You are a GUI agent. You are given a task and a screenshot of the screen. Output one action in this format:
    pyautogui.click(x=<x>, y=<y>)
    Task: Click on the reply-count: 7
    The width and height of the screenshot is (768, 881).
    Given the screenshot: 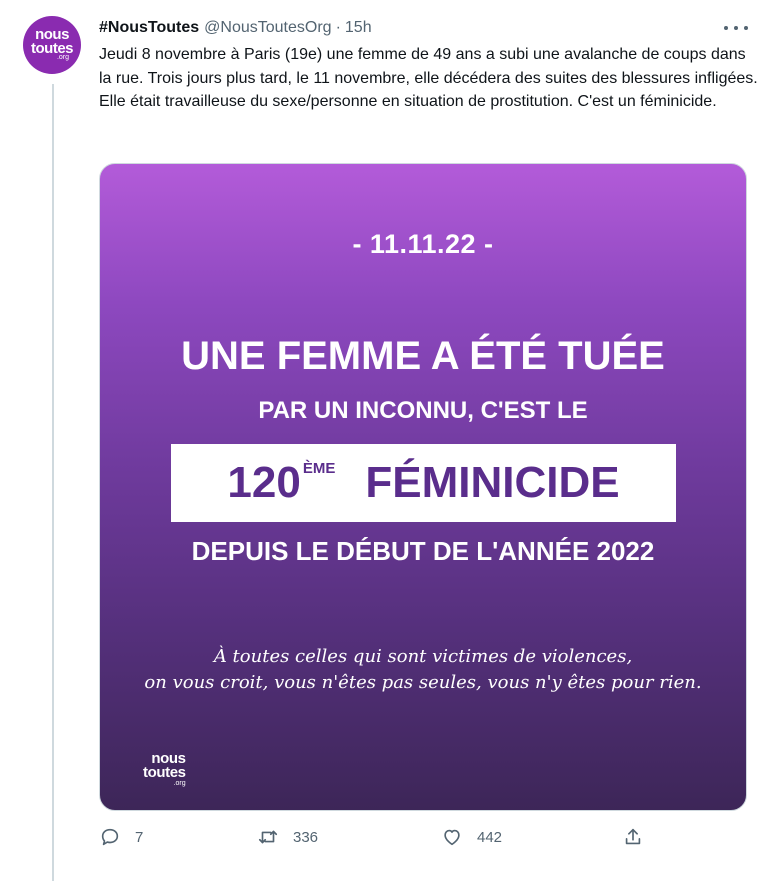 What is the action you would take?
    pyautogui.click(x=139, y=837)
    